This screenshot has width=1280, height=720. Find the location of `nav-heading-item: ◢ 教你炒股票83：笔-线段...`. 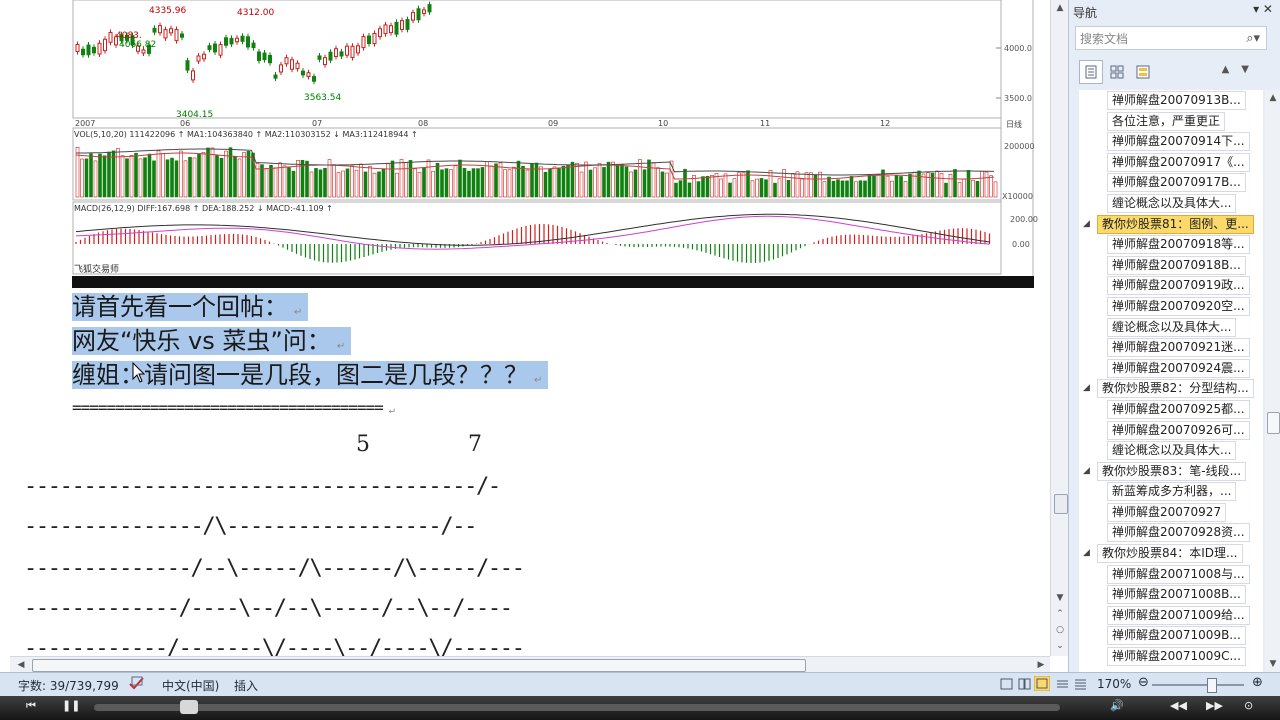

nav-heading-item: ◢ 教你炒股票83：笔-线段... is located at coordinates (1171, 471).